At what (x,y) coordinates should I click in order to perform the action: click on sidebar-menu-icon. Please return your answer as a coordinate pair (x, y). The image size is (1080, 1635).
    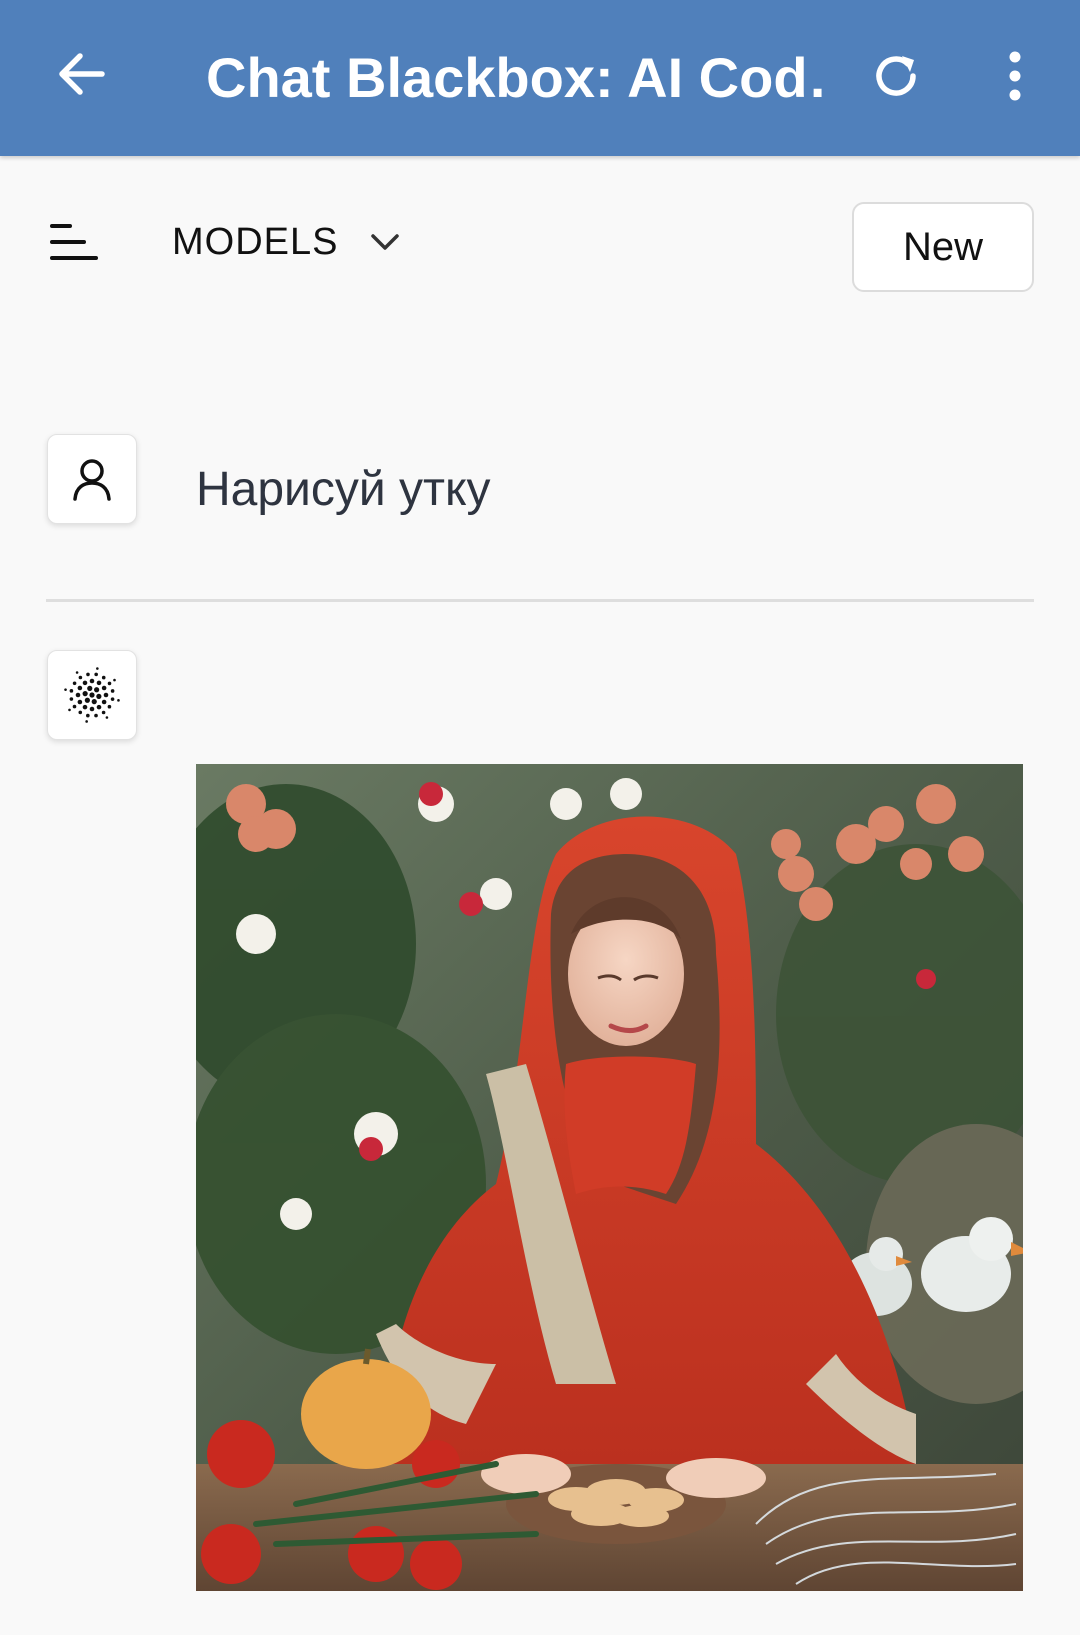
    Looking at the image, I should click on (74, 242).